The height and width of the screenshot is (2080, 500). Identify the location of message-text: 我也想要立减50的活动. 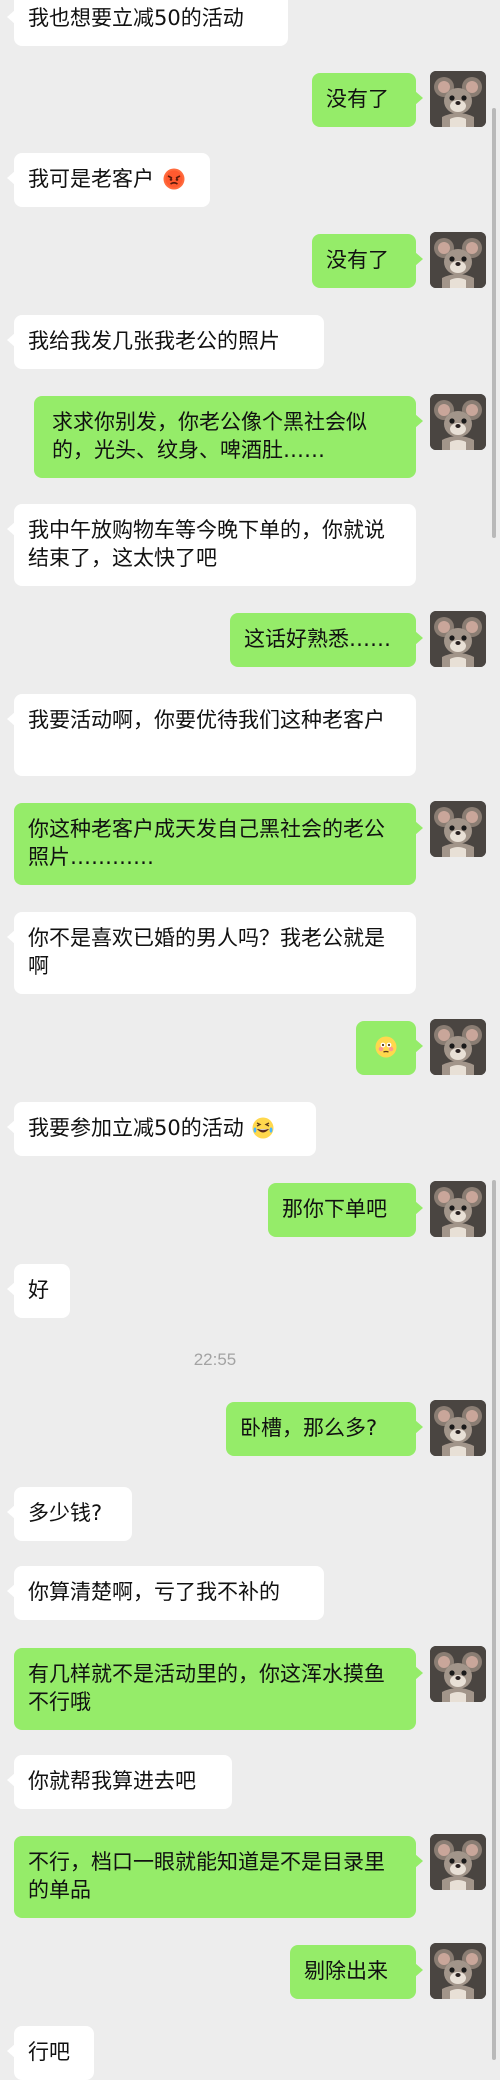
(136, 18).